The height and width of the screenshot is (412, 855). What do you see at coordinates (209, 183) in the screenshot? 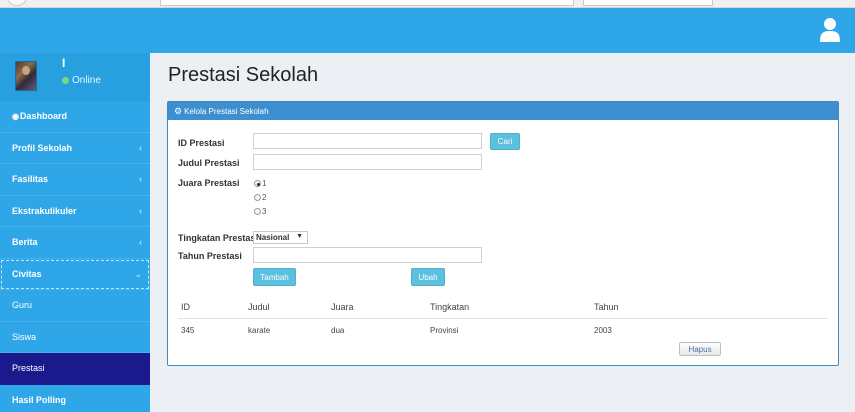
I see `juara-prestasi-label: Juara Prestasi` at bounding box center [209, 183].